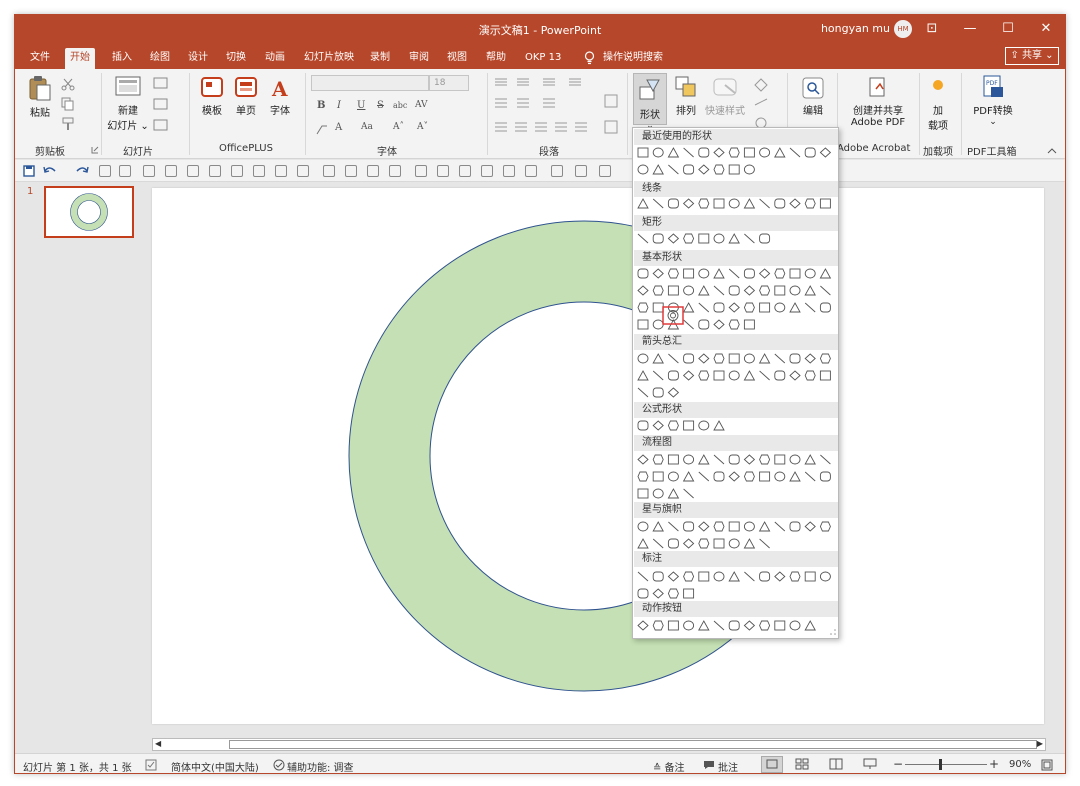  What do you see at coordinates (496, 58) in the screenshot?
I see `tab-help: 帮助` at bounding box center [496, 58].